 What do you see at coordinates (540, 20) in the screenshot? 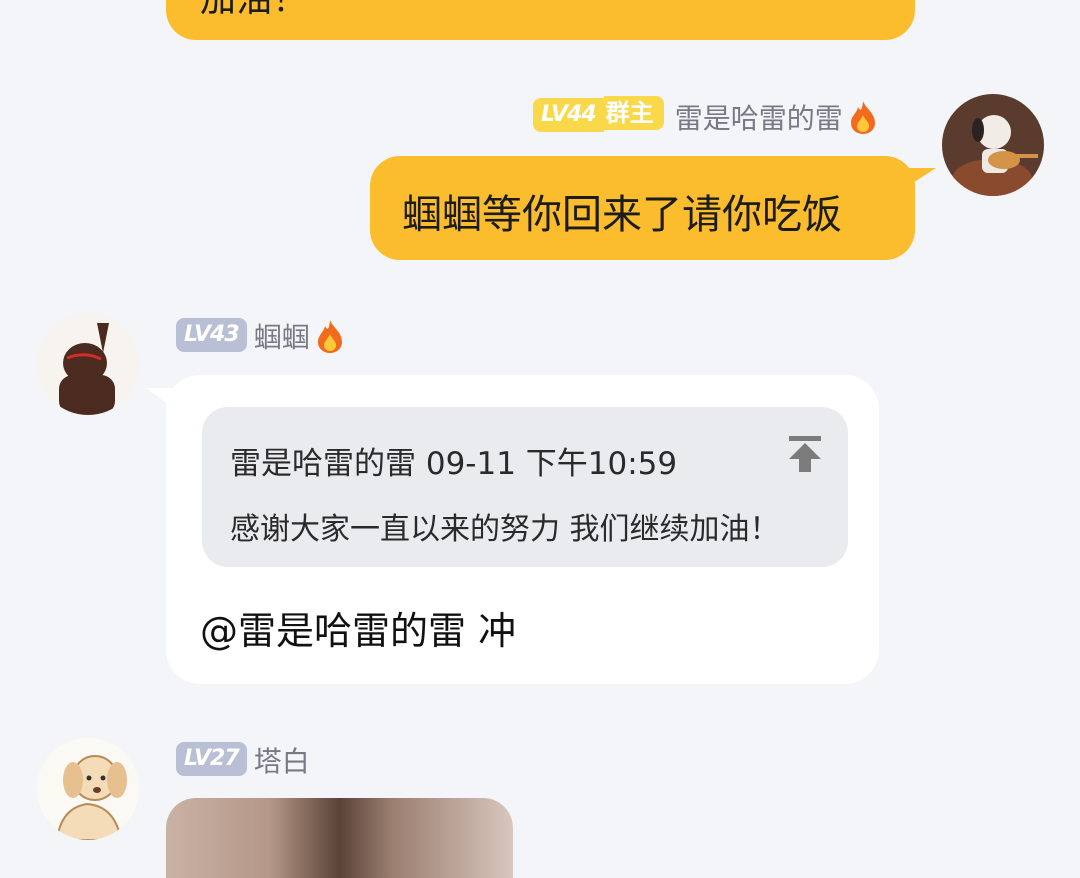
I see `previous-message-bubble: 加油！` at bounding box center [540, 20].